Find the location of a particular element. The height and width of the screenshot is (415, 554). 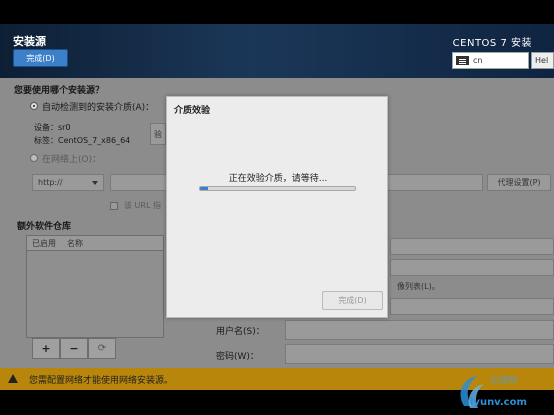

reset-repo-button: ⟳ is located at coordinates (102, 348).